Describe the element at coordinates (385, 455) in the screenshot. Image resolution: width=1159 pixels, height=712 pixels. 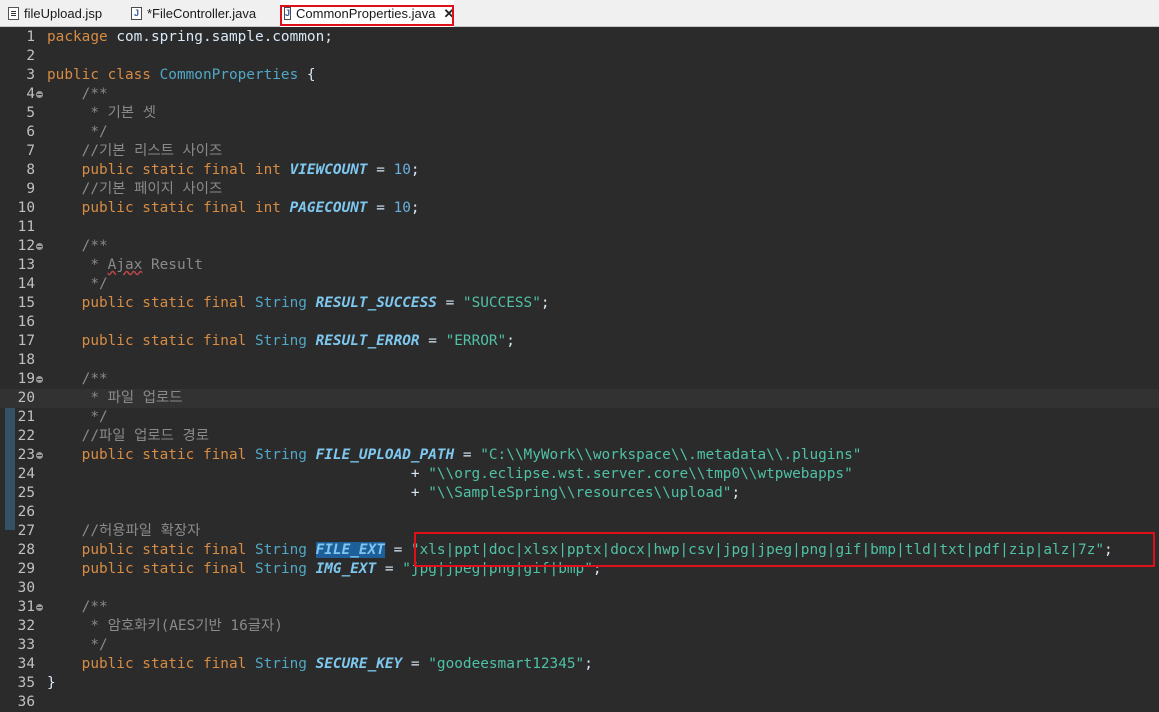
I see `constant-file-upload-path: FILE_UPLOAD_PATH` at that location.